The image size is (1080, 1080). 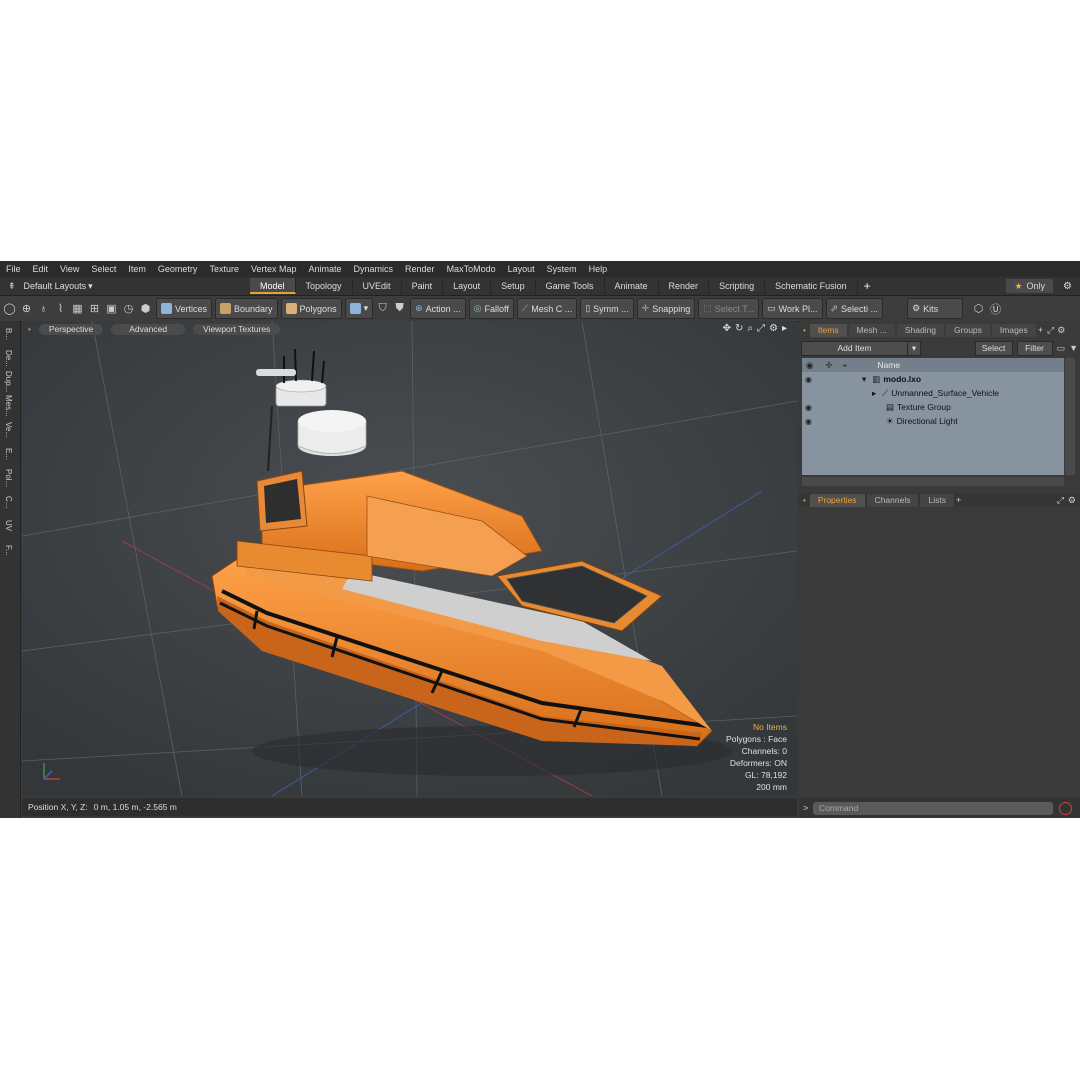 I want to click on tab-render: Render, so click(x=684, y=286).